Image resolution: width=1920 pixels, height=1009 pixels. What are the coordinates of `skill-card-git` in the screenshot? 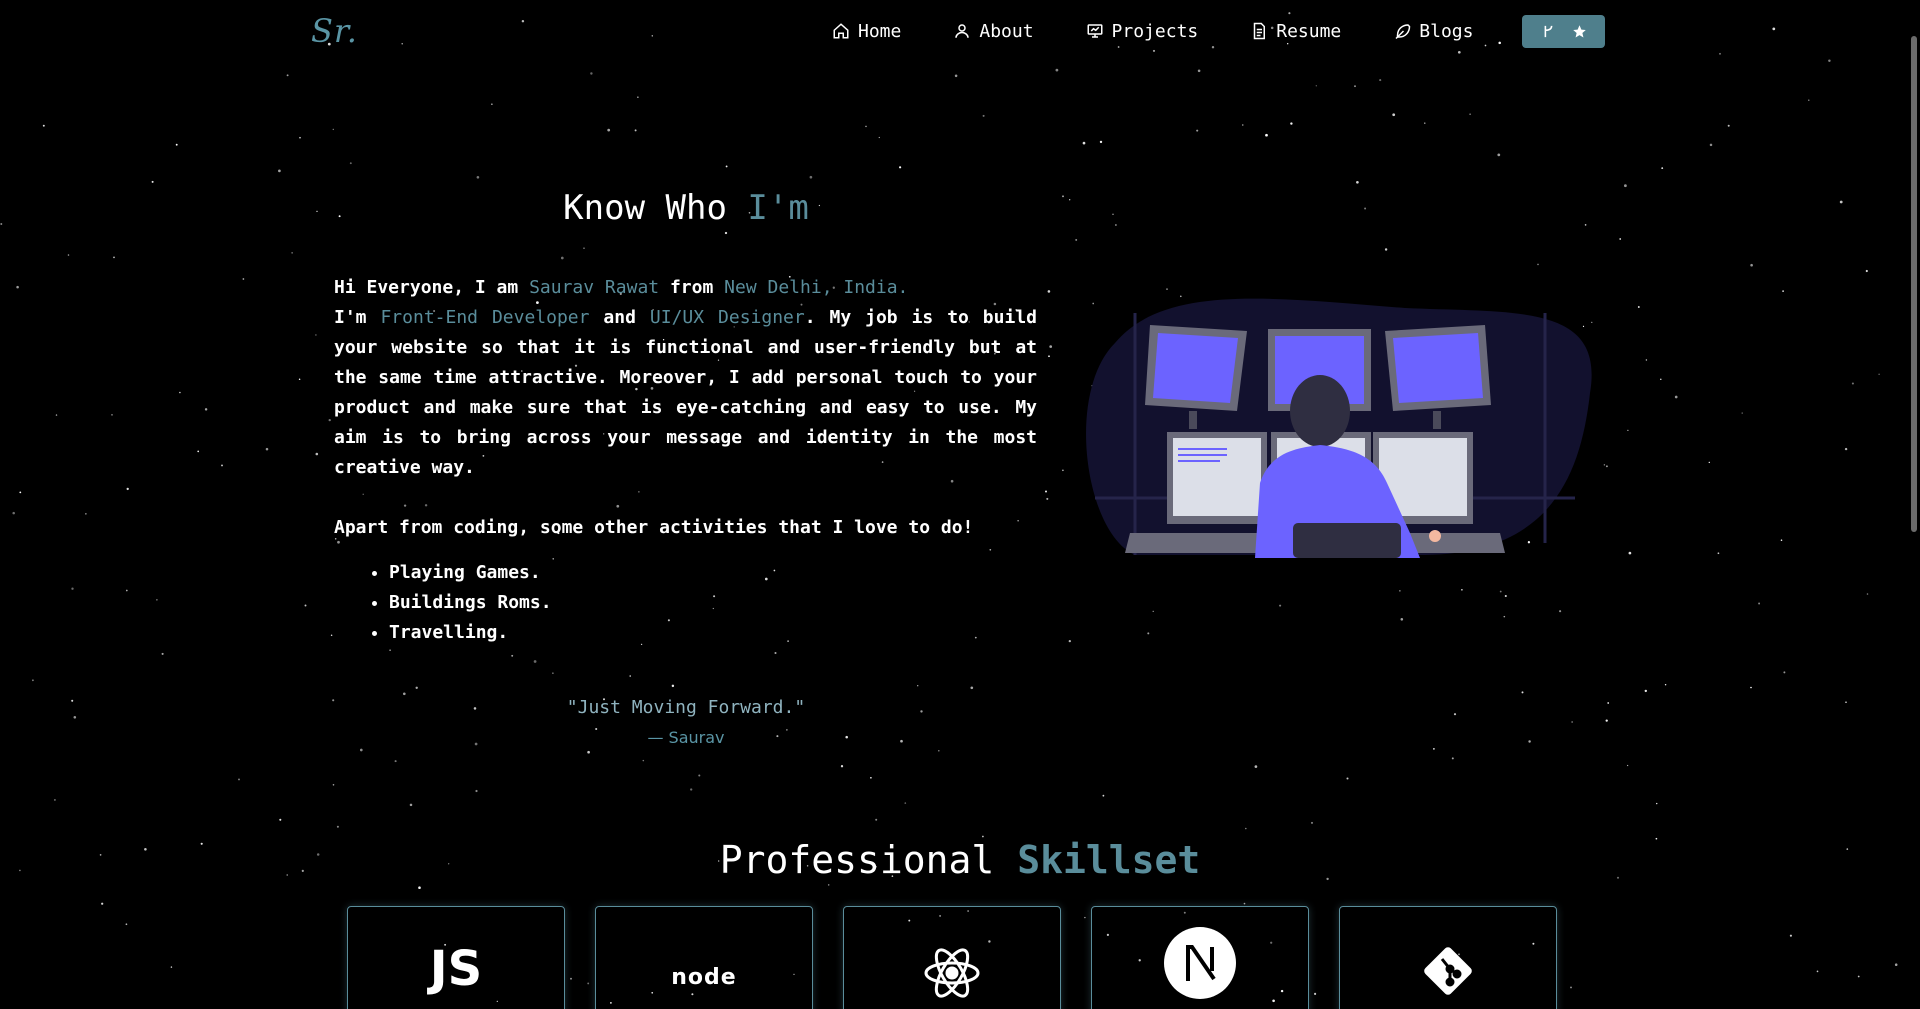 It's located at (1448, 957).